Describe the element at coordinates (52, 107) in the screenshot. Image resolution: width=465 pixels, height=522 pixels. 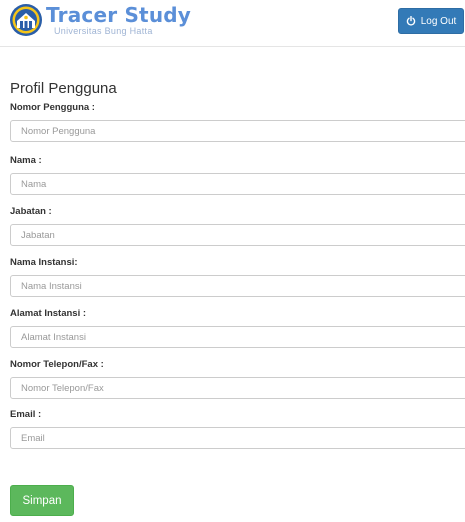
I see `field-label: Nomor Pengguna :` at that location.